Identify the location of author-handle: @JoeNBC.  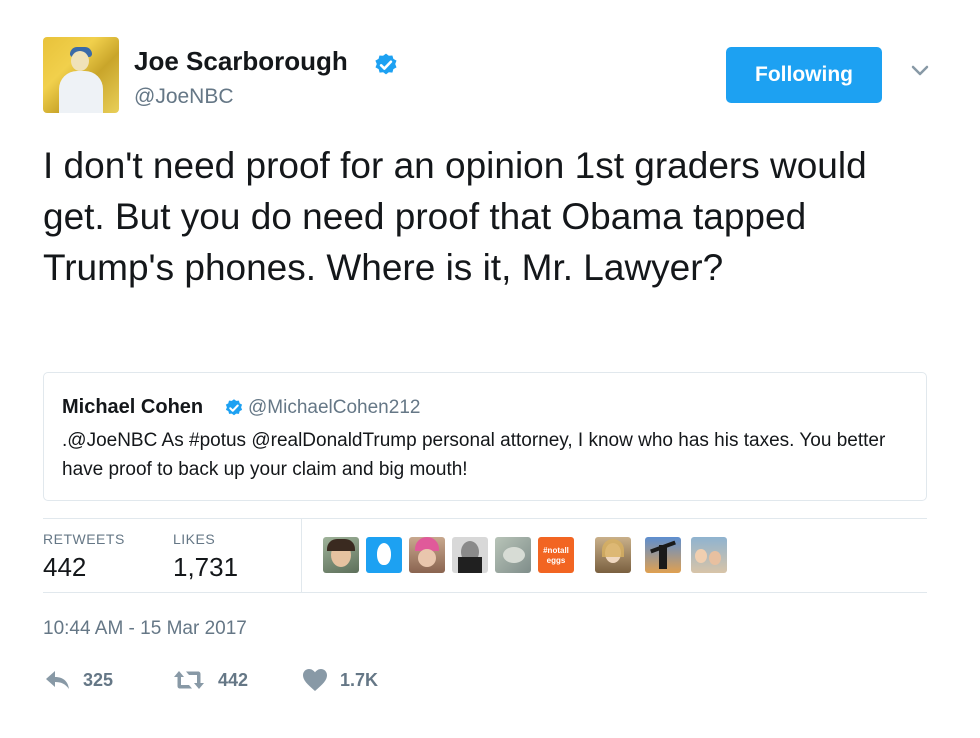
(184, 97).